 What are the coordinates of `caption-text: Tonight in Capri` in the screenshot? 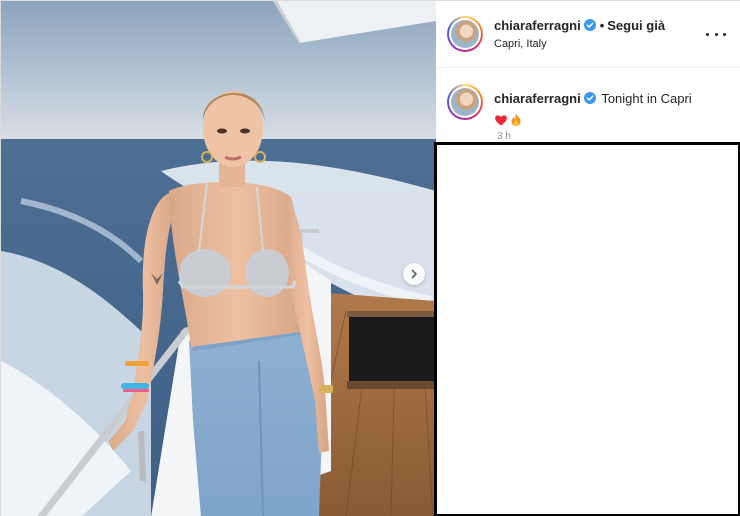 It's located at (646, 98).